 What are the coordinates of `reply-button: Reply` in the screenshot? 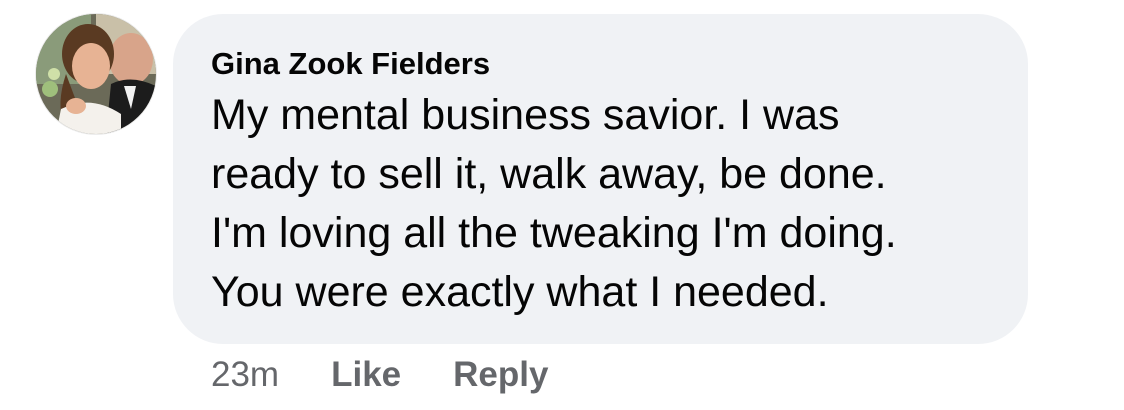 It's located at (500, 375).